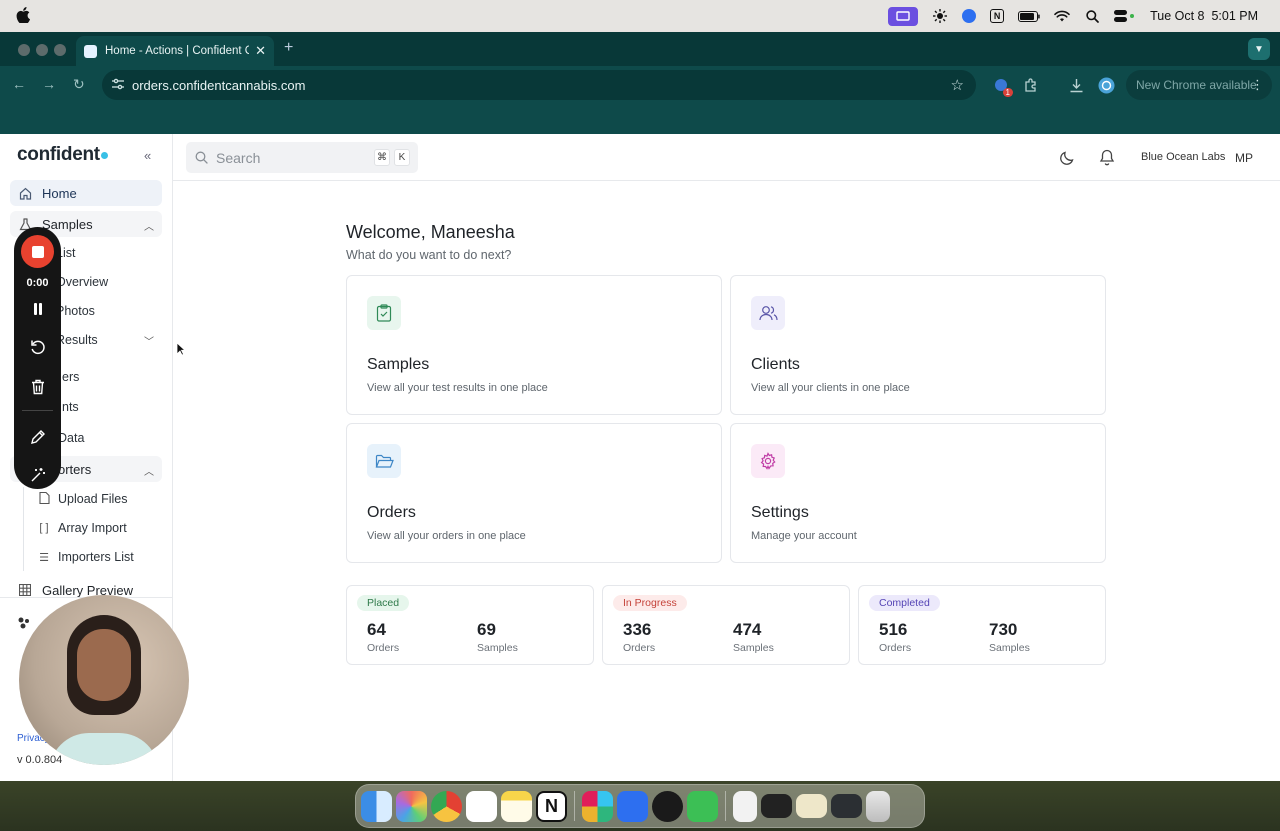 The height and width of the screenshot is (831, 1280). I want to click on avatar: MP, so click(1244, 158).